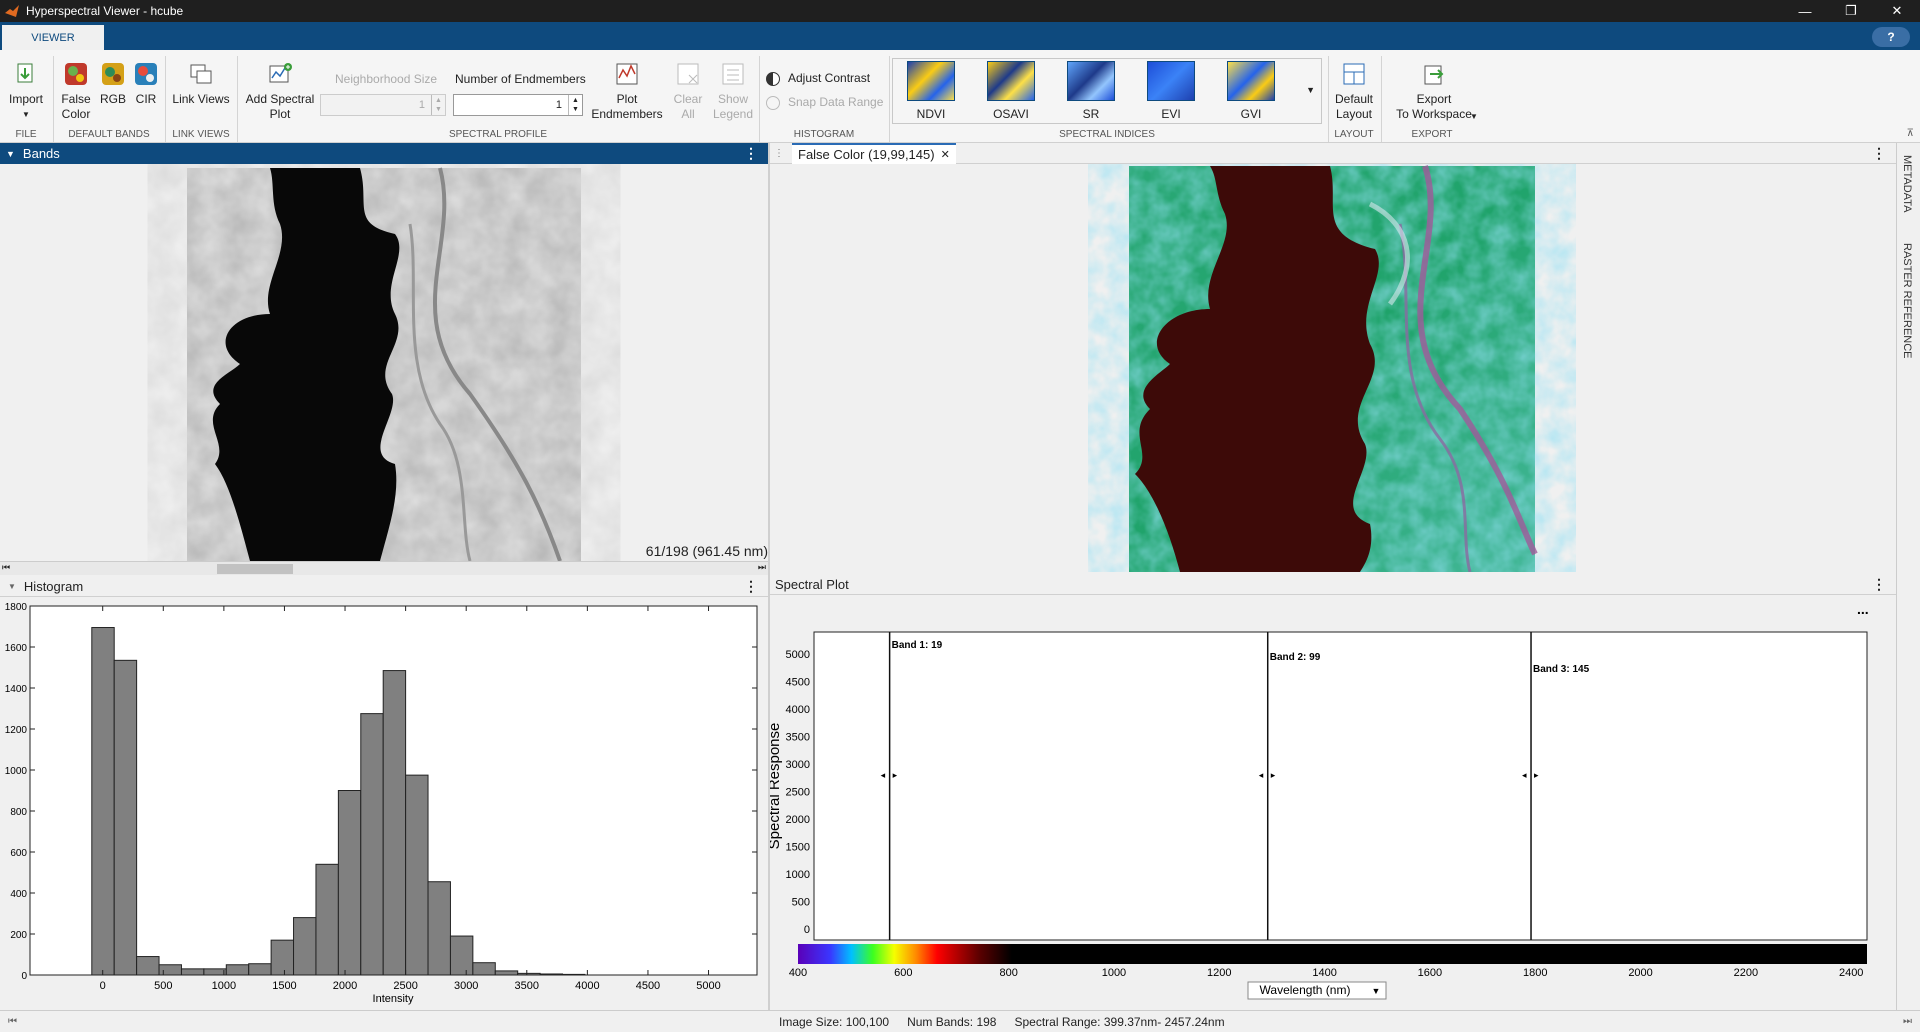  Describe the element at coordinates (627, 91) in the screenshot. I see `plot-endmembers-button: Plot Endmembers` at that location.